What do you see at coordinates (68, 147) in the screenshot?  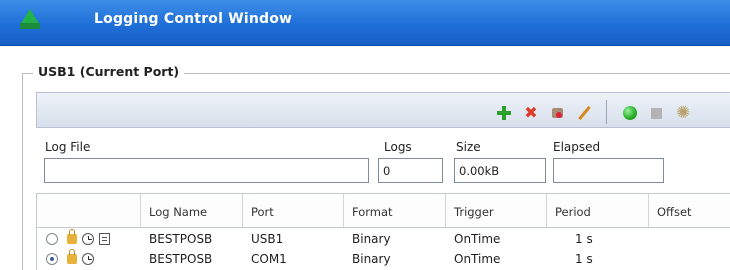 I see `log-file-label: Log File` at bounding box center [68, 147].